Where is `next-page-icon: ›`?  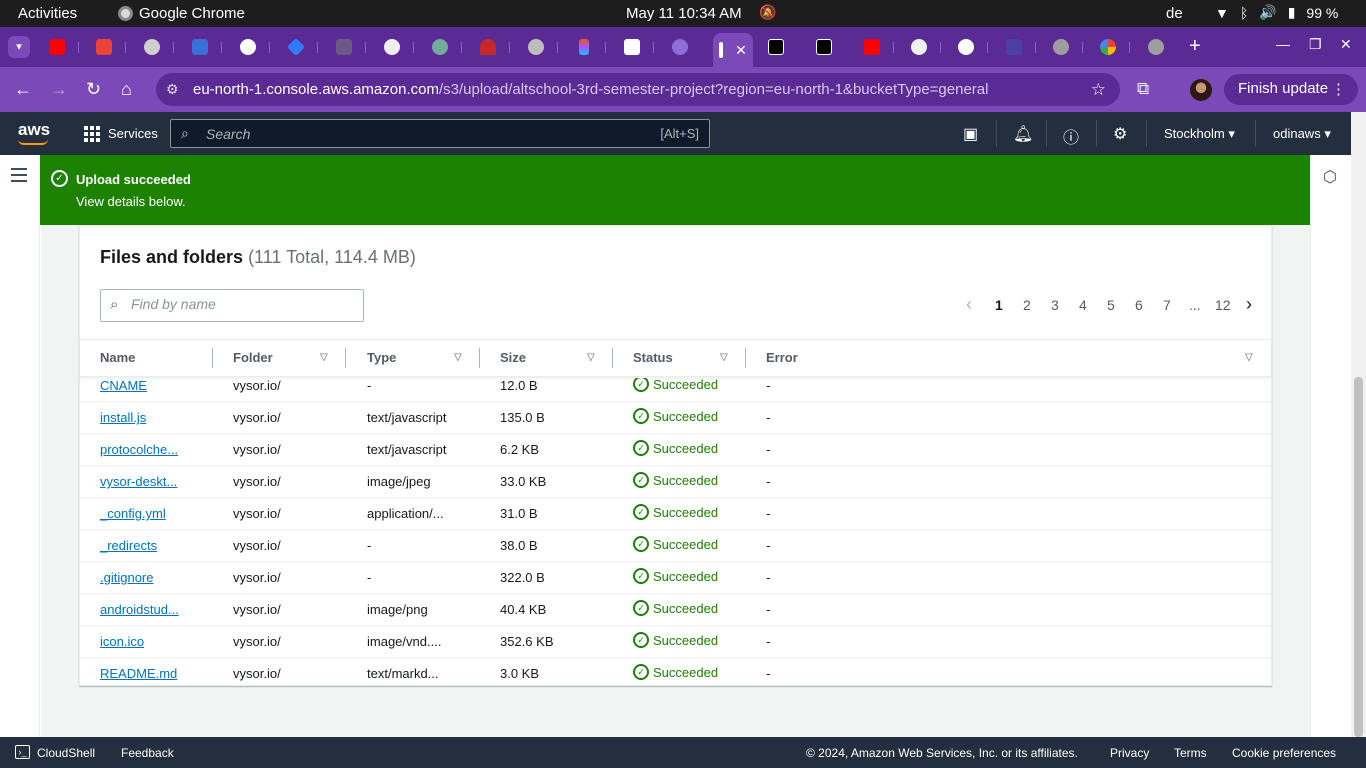 next-page-icon: › is located at coordinates (1249, 304).